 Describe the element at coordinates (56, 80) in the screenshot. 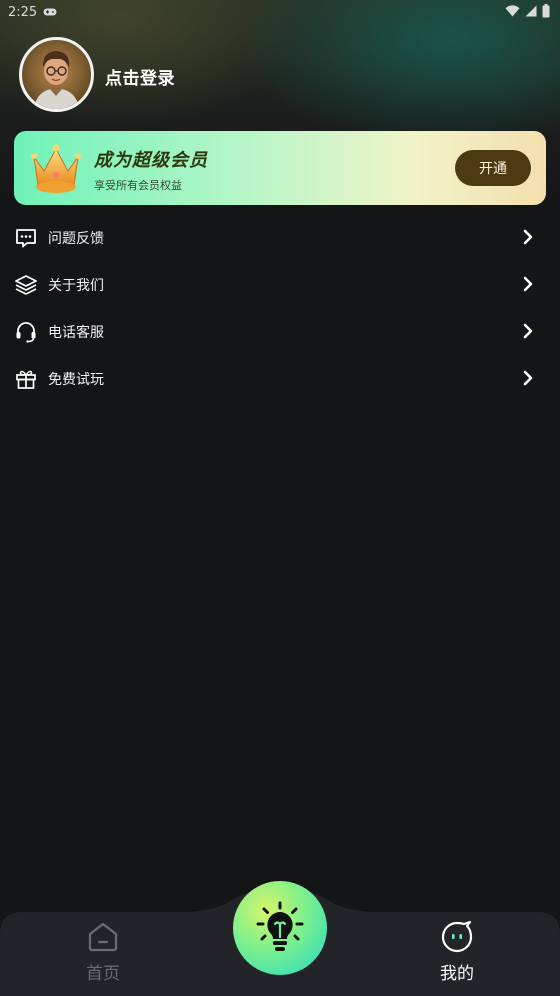

I see `avatar-portrait-icon` at that location.